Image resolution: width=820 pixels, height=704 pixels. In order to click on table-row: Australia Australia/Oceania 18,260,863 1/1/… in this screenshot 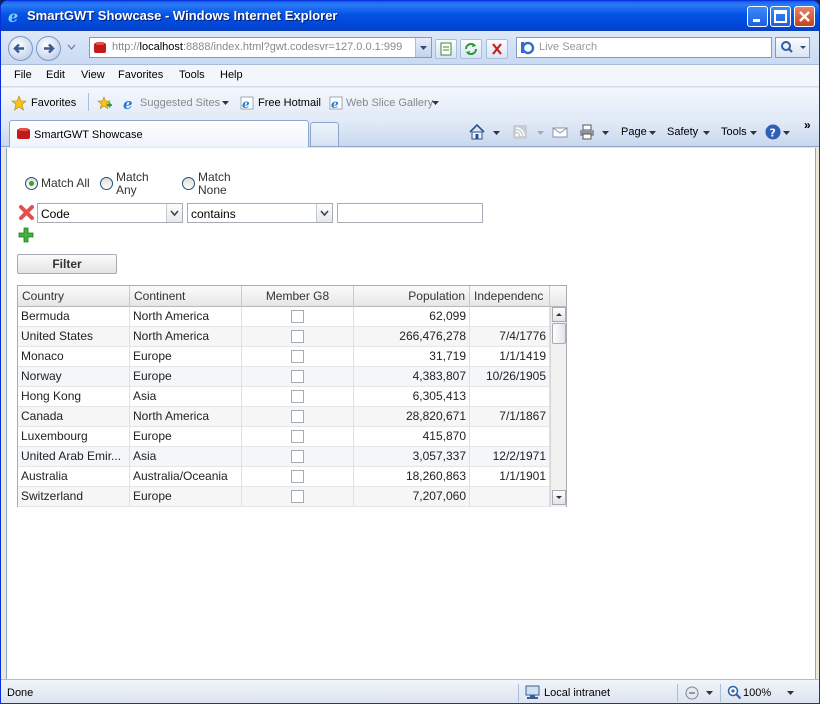, I will do `click(284, 477)`.